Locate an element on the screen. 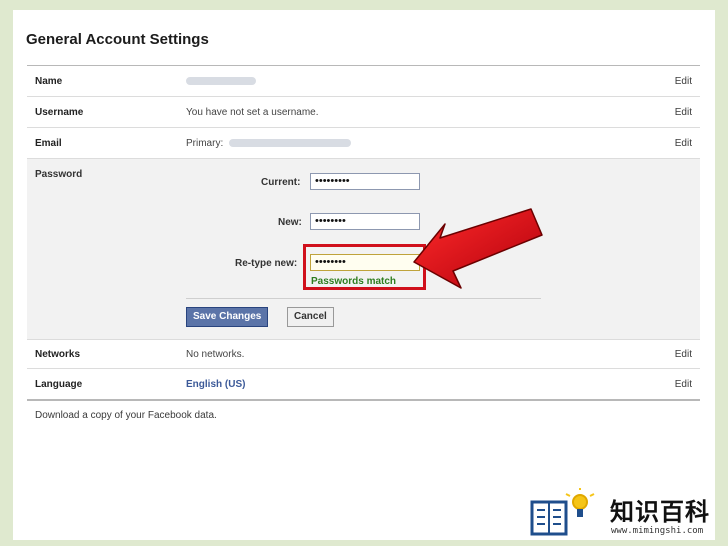 The height and width of the screenshot is (546, 728). red-arrow-icon is located at coordinates (478, 248).